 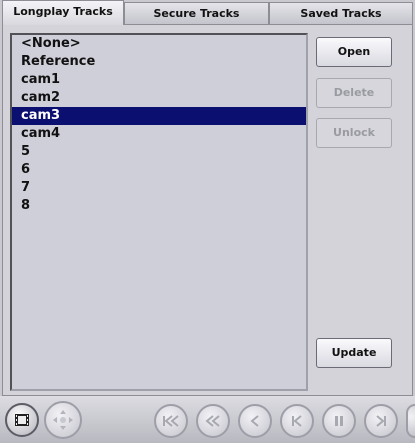 I want to click on previous-frame-button, so click(x=297, y=421).